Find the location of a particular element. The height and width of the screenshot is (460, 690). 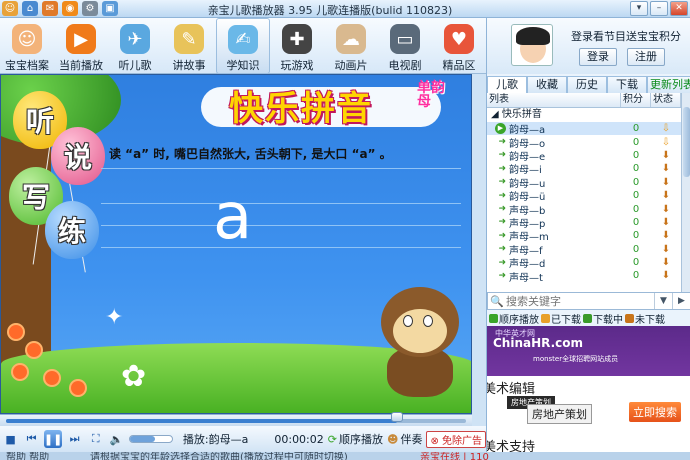

toolbar-baby-face-button: ☺ 宝宝档案 is located at coordinates (27, 46).